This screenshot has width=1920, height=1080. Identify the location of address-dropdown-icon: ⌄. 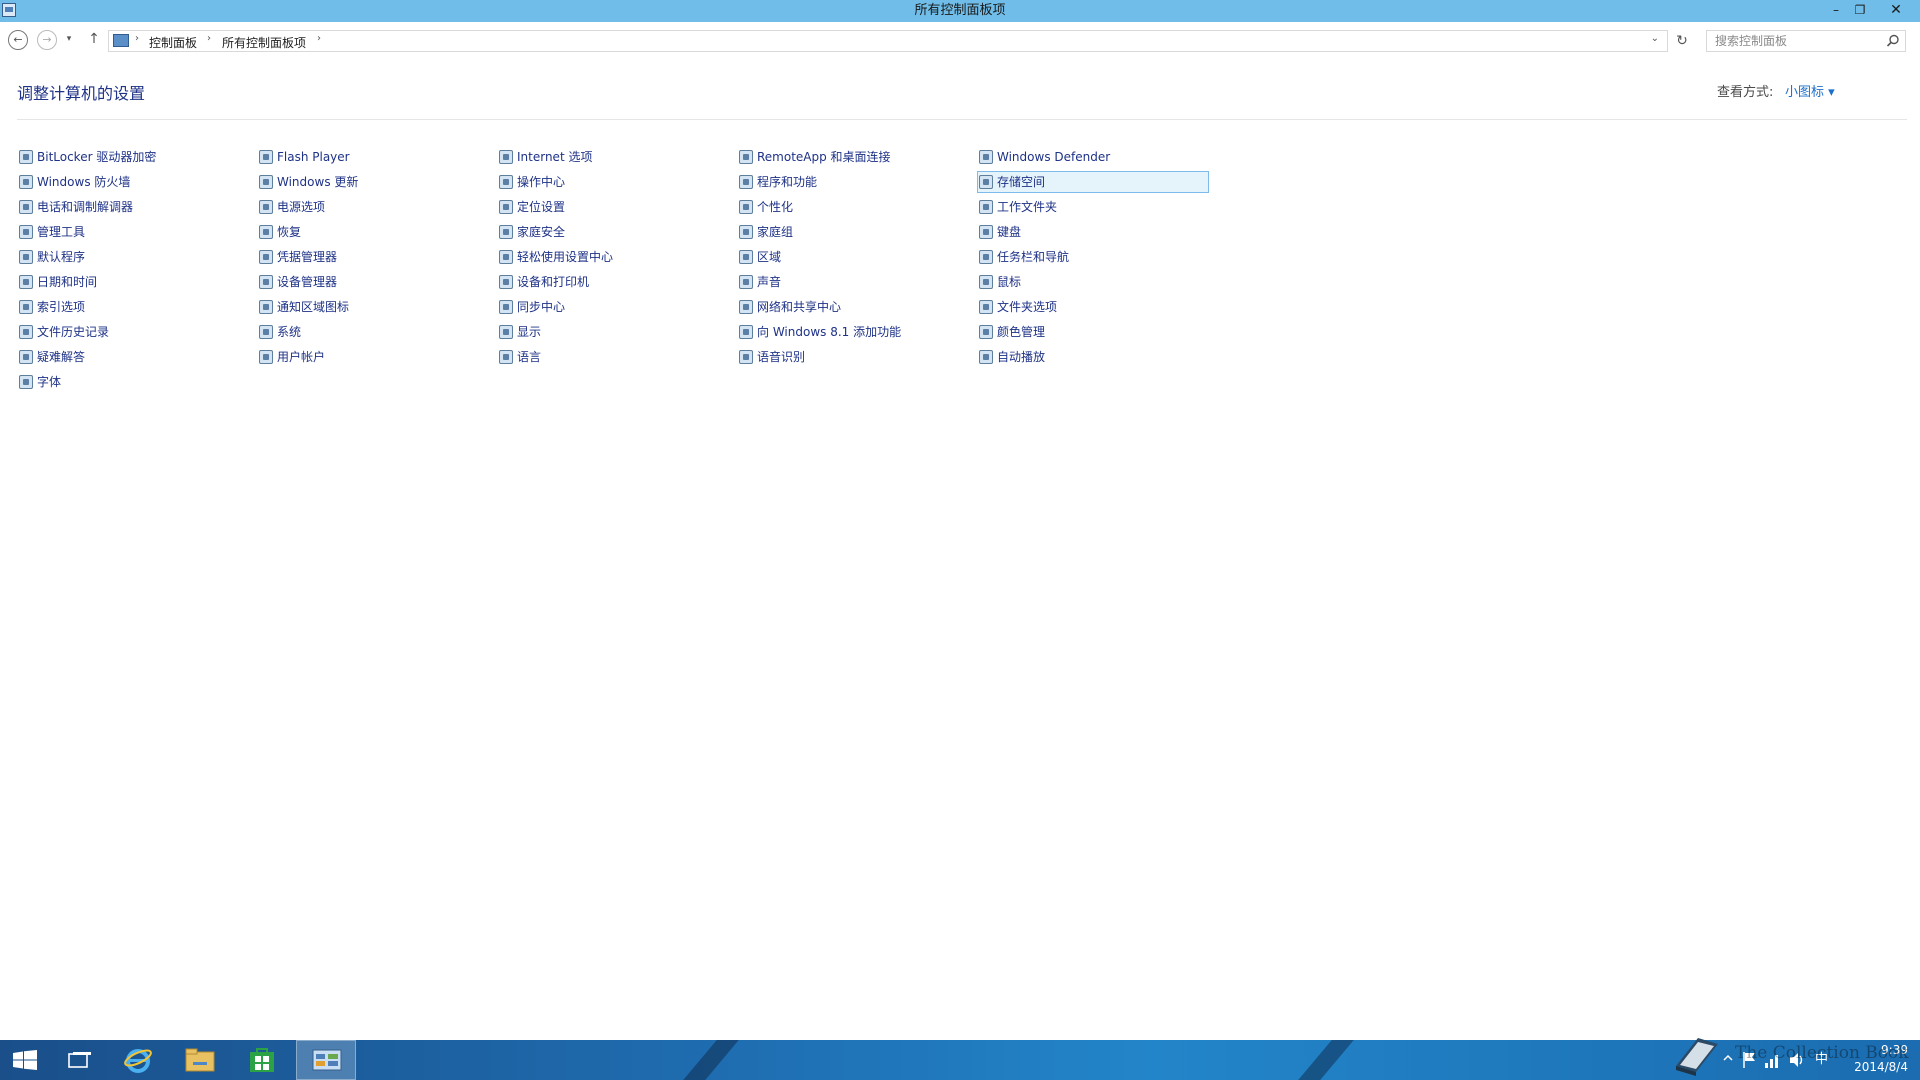
(1655, 38).